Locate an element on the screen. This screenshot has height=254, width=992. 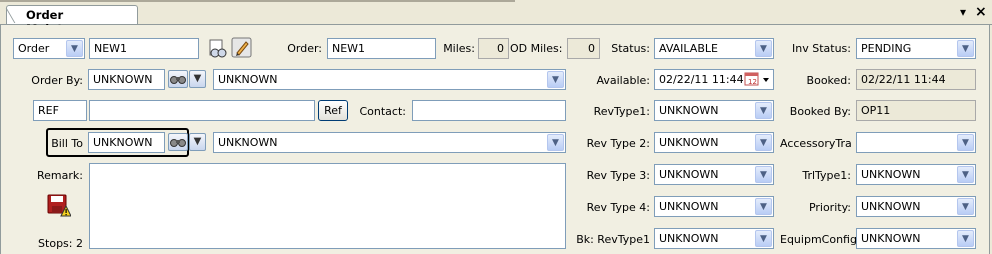
rev-type4-value: UNKNOWN is located at coordinates (689, 206).